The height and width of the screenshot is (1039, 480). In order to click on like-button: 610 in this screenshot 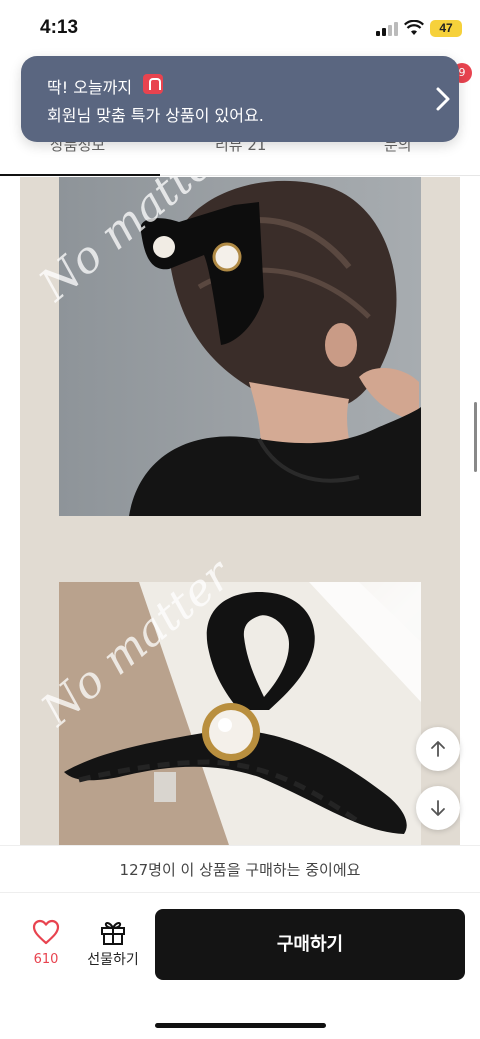, I will do `click(46, 945)`.